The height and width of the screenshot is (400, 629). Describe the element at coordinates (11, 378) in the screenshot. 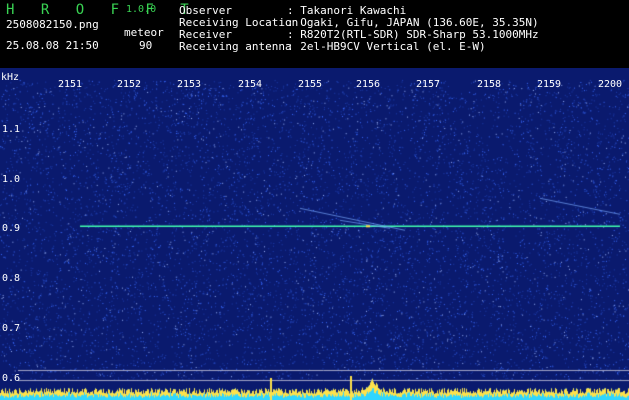

I see `y-tick-label: 0.6` at that location.